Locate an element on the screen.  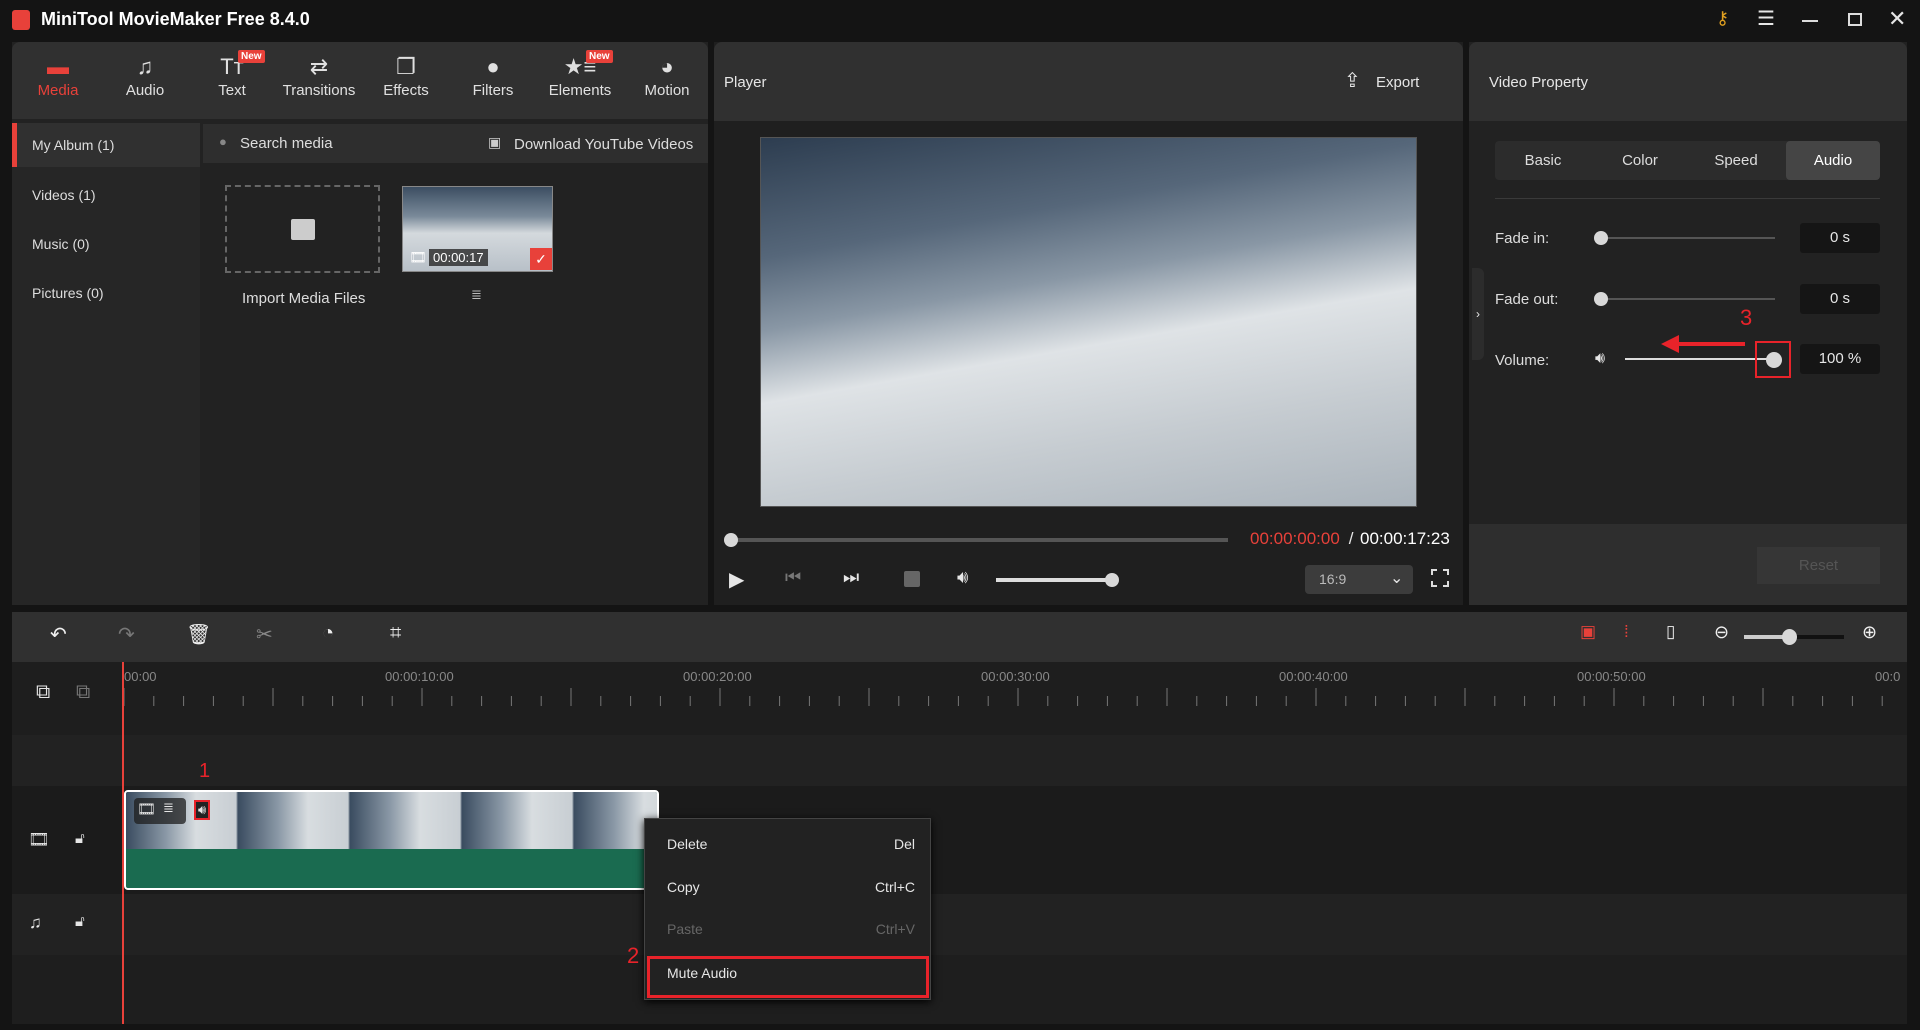
fade-out-value: 0 s is located at coordinates (1840, 299).